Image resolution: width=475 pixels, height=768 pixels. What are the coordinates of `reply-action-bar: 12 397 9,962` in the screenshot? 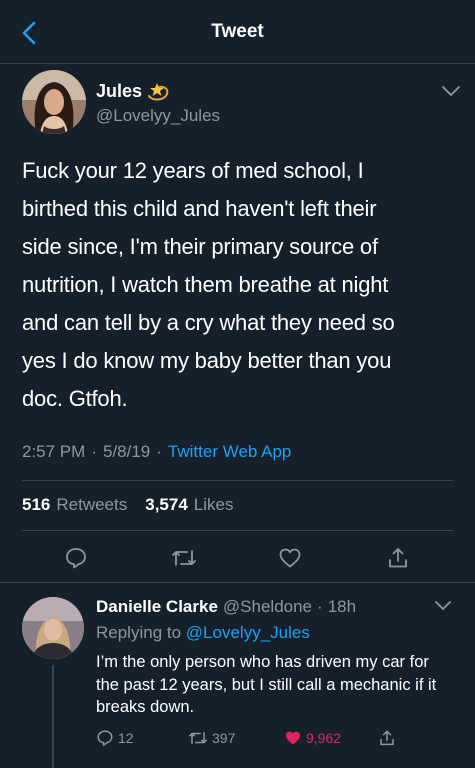 It's located at (276, 740).